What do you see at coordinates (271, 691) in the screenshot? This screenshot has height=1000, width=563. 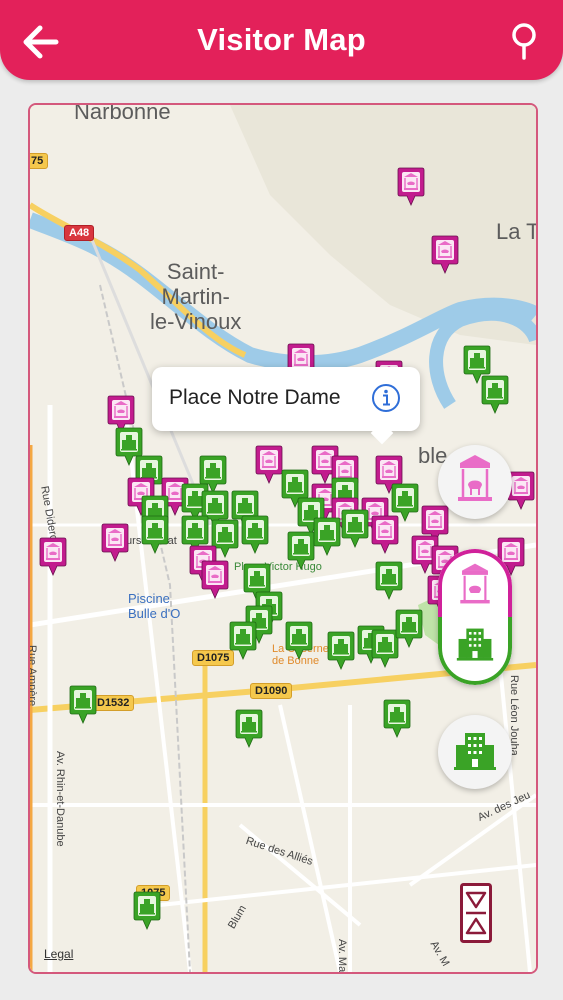 I see `road-badge-d1090: D1090` at bounding box center [271, 691].